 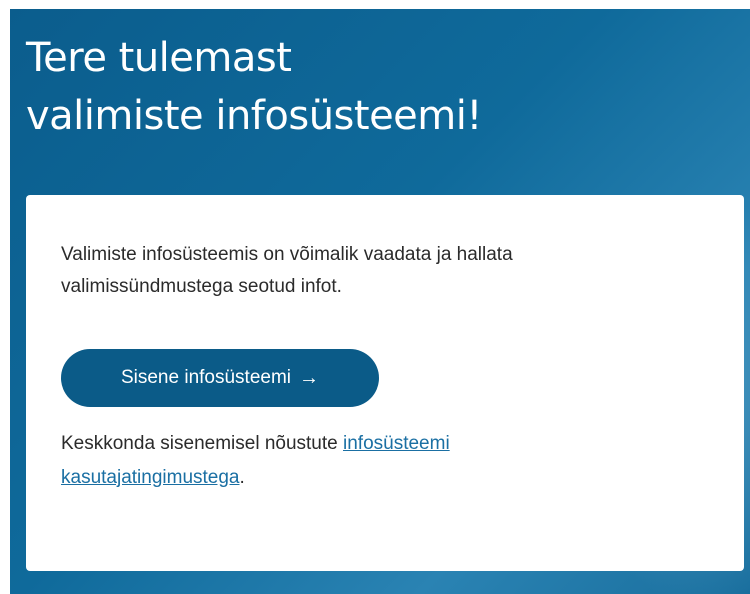 What do you see at coordinates (159, 58) in the screenshot?
I see `page-title-line-1: Tere tulemast` at bounding box center [159, 58].